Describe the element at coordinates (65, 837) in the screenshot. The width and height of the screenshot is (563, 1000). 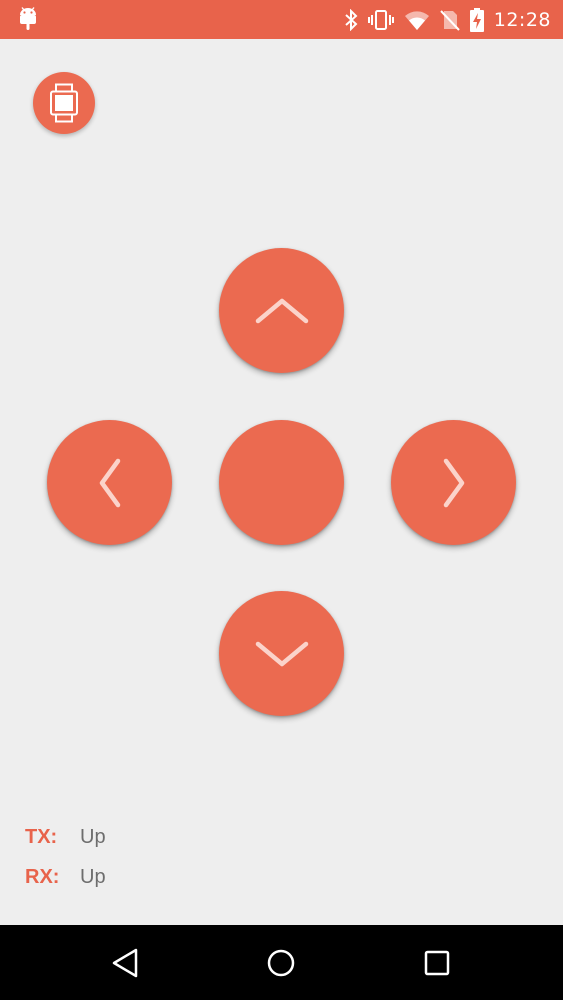
I see `tx-readout: TX: Up` at that location.